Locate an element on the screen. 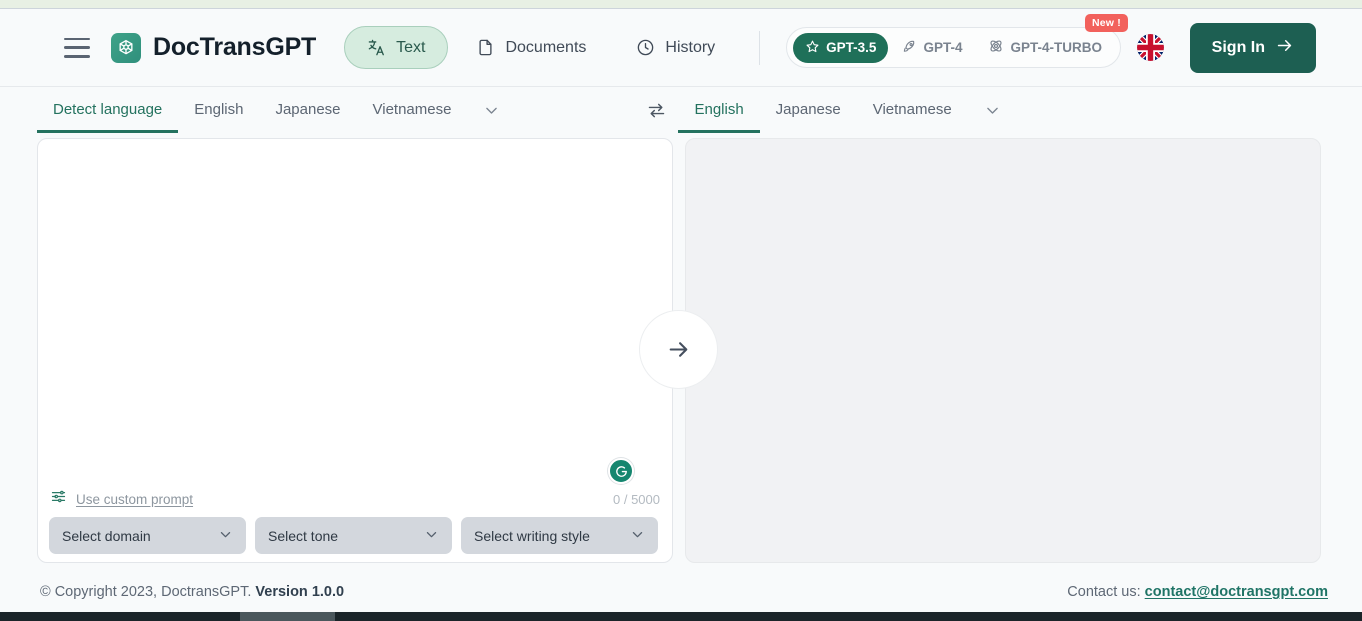 This screenshot has width=1362, height=621. select-tone: Select tone is located at coordinates (353, 535).